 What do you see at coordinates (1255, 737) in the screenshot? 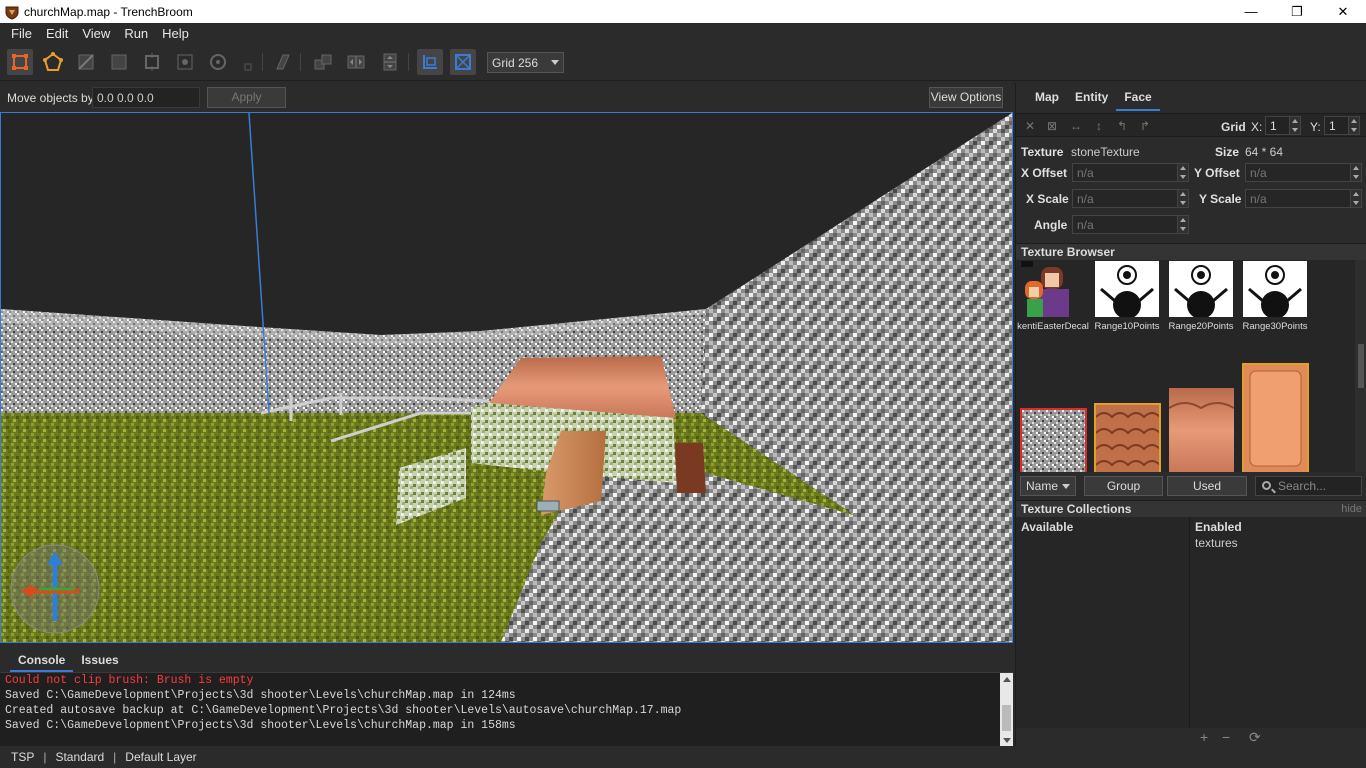
I see `reload-icon: ⟳` at bounding box center [1255, 737].